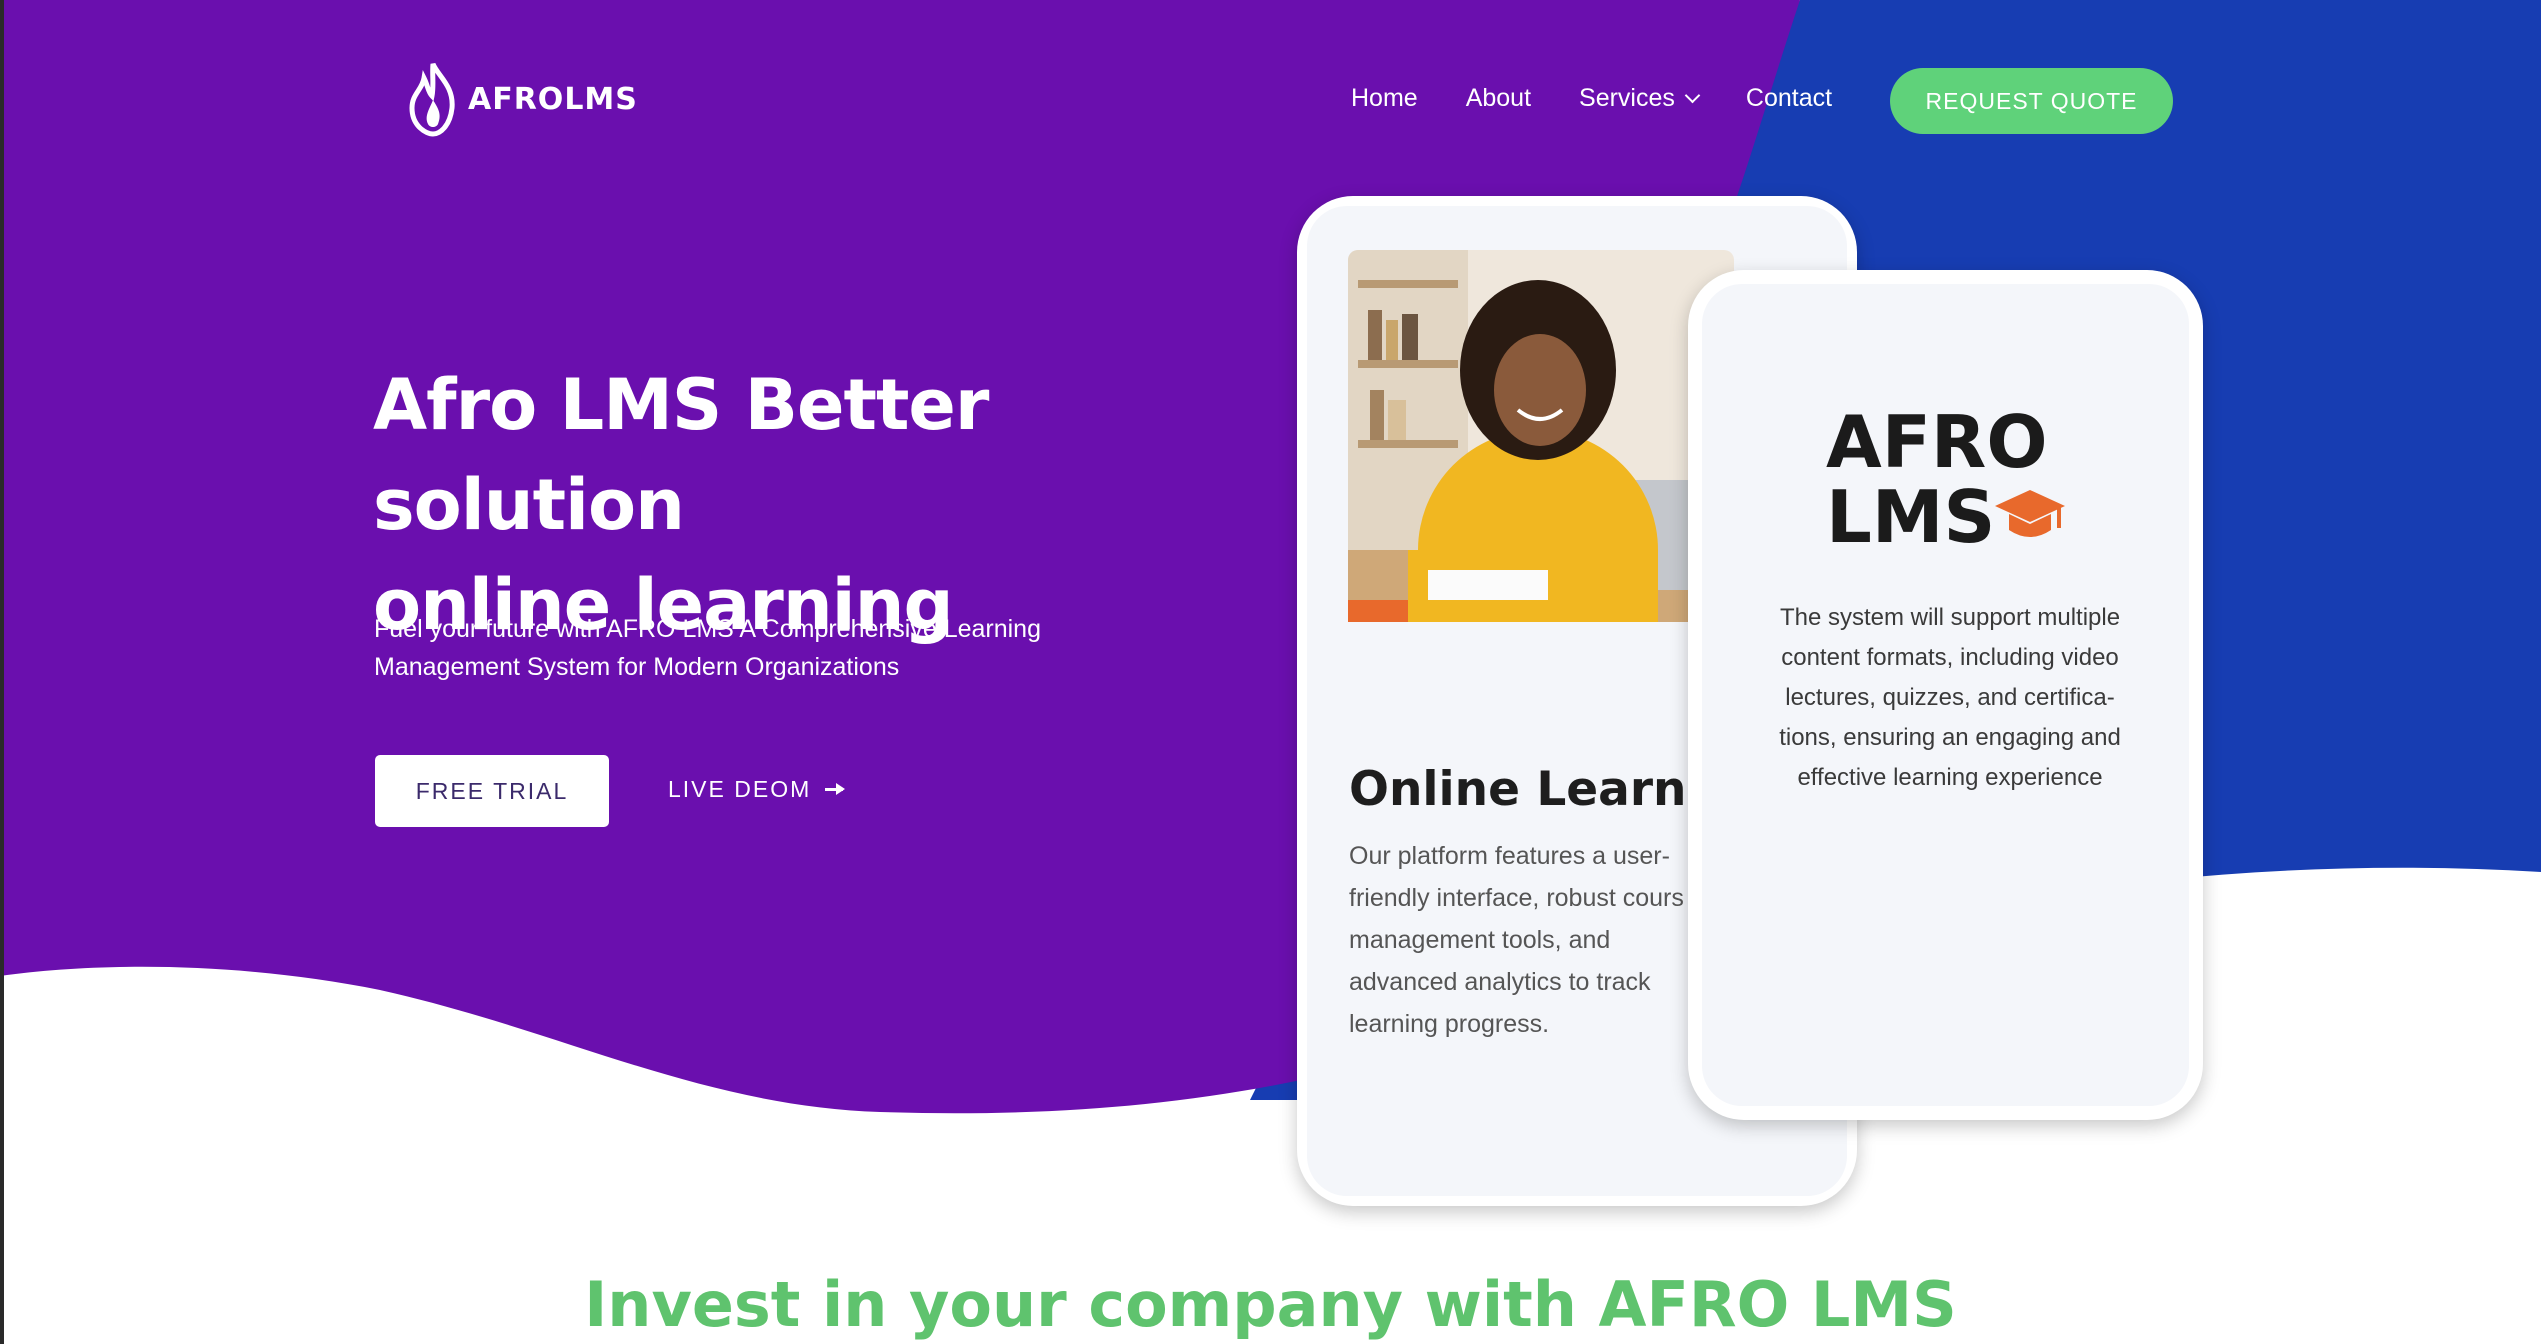  Describe the element at coordinates (1937, 442) in the screenshot. I see `wordmark-line1: AFRO` at that location.